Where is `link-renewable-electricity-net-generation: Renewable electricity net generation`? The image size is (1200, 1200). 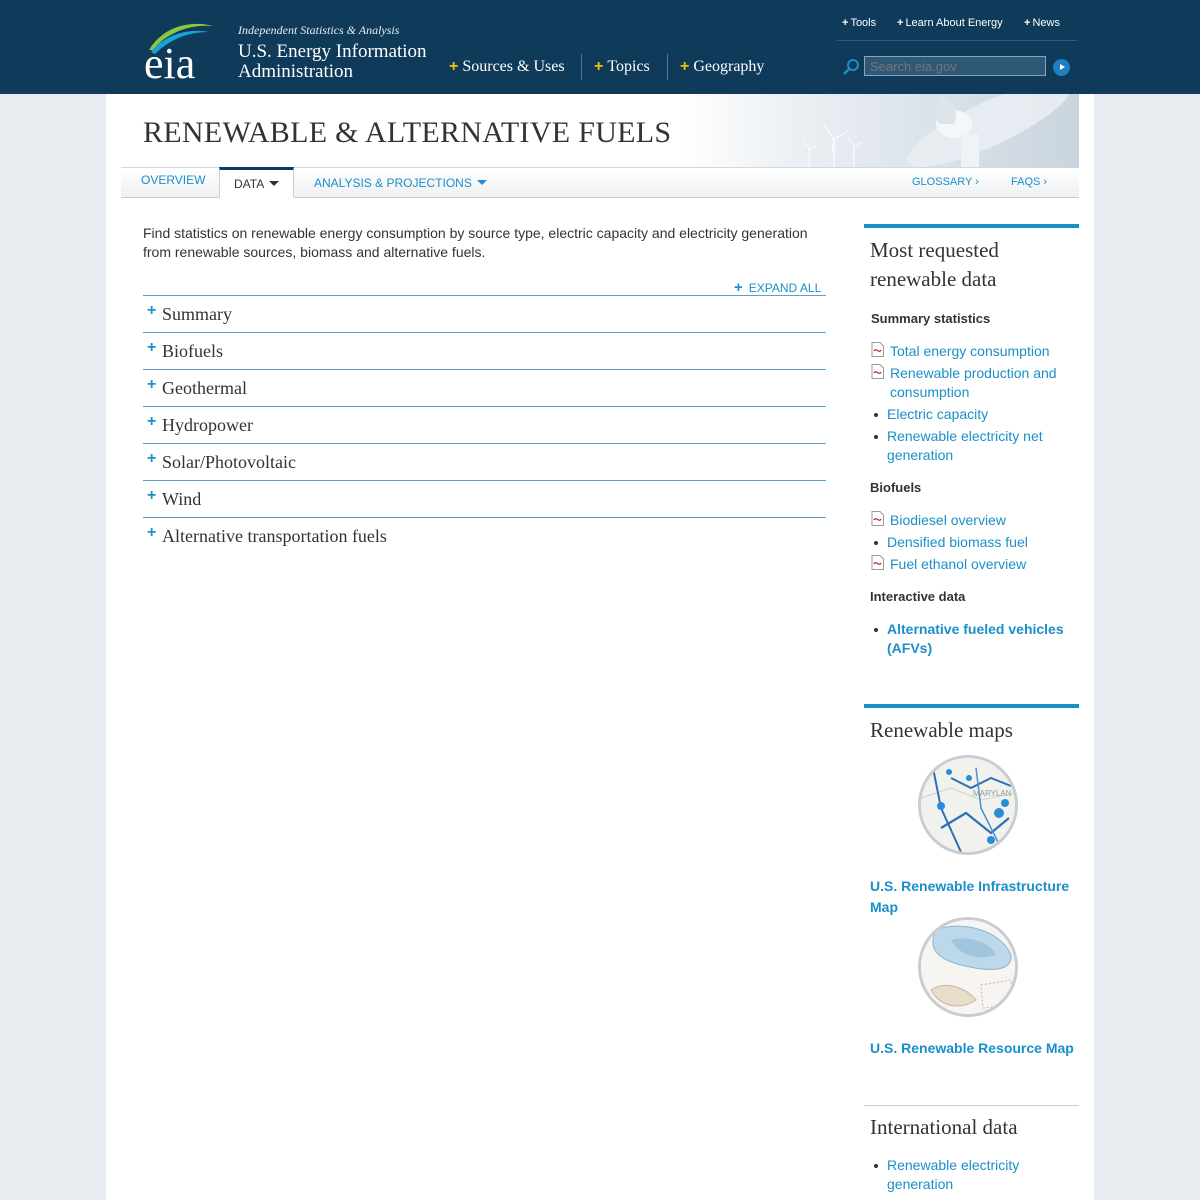
link-renewable-electricity-net-generation: Renewable electricity net generation is located at coordinates (972, 446).